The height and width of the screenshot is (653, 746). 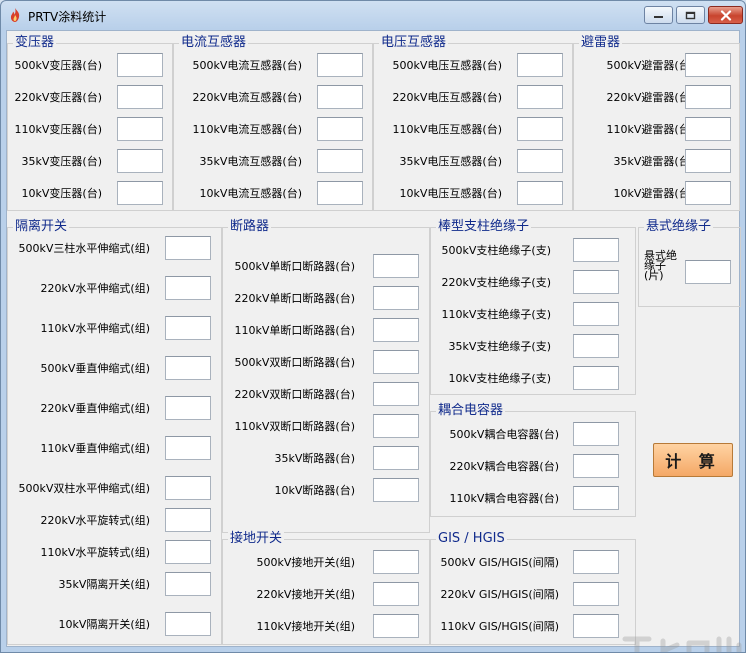 What do you see at coordinates (340, 97) in the screenshot?
I see `ct-220kv-input` at bounding box center [340, 97].